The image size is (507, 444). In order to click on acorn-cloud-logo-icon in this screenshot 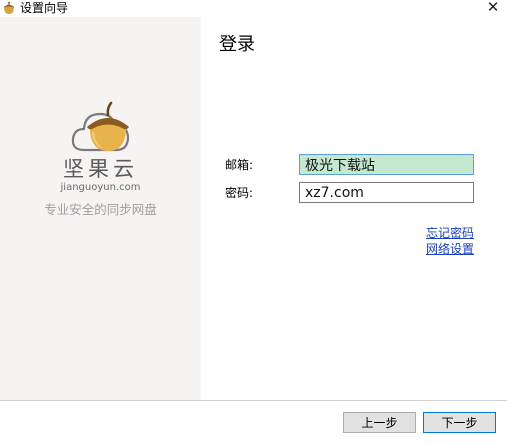, I will do `click(100, 126)`.